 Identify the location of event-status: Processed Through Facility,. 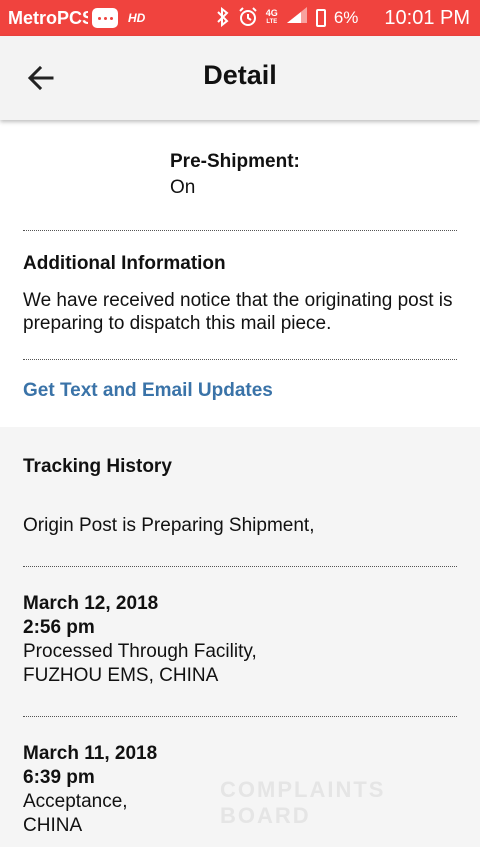
(140, 651).